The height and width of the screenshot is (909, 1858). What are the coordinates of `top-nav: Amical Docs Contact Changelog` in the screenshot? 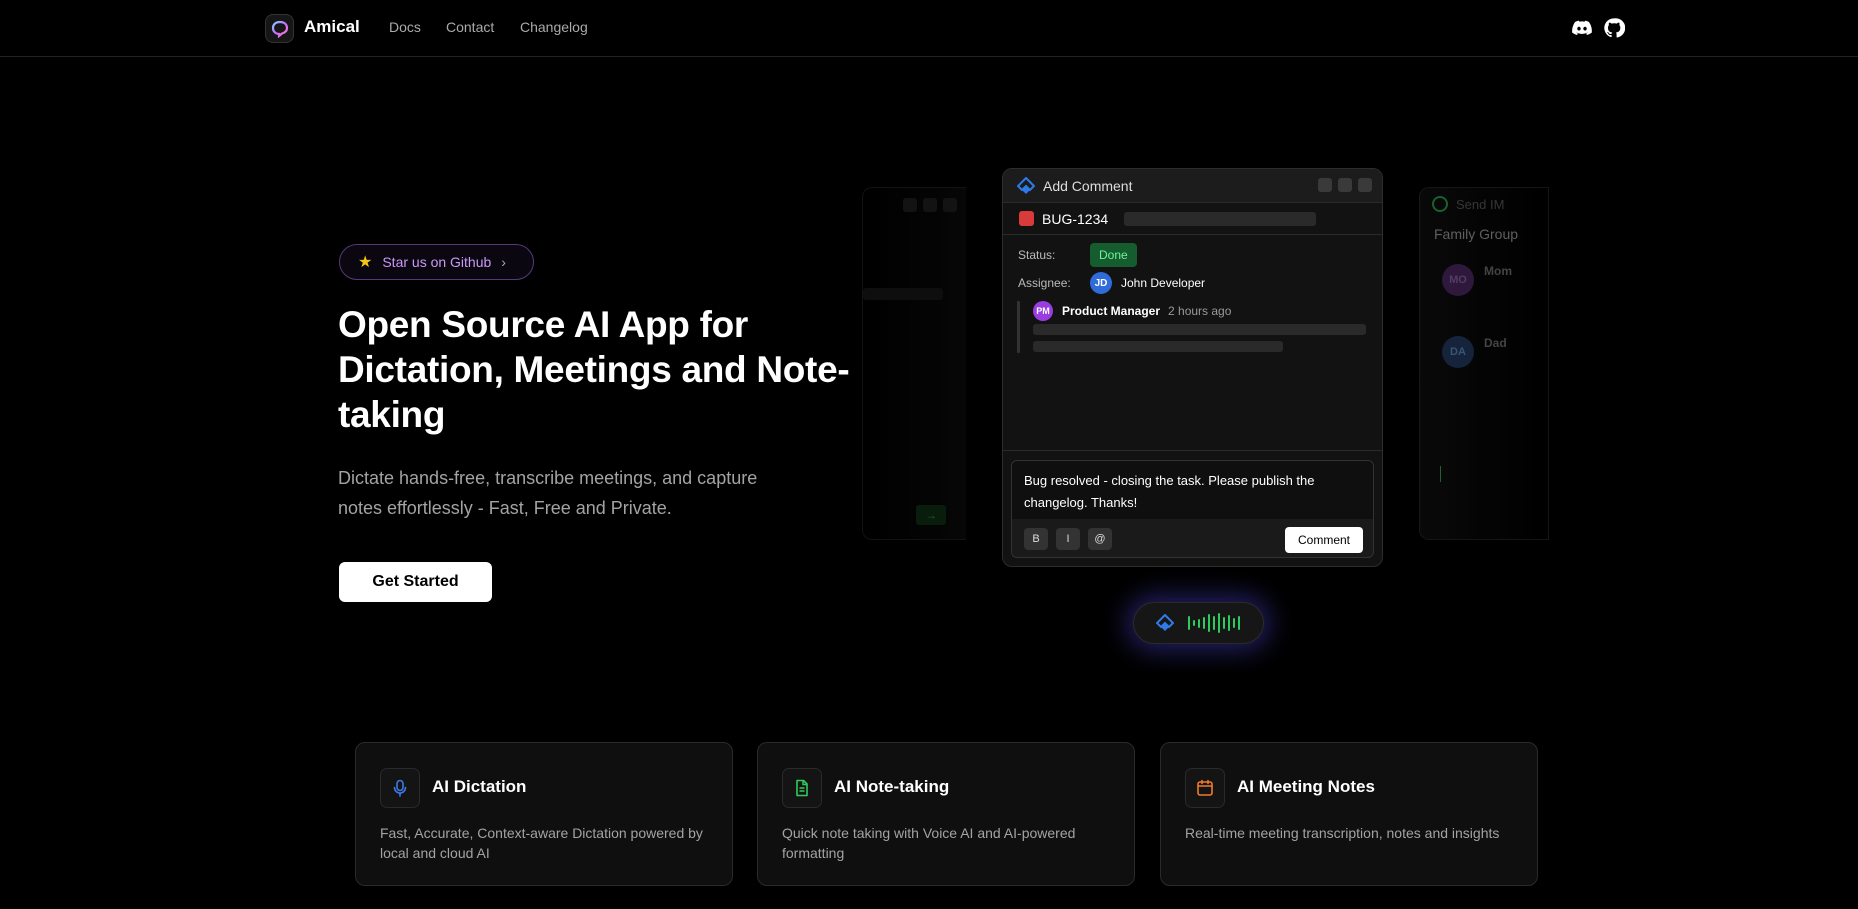 It's located at (929, 28).